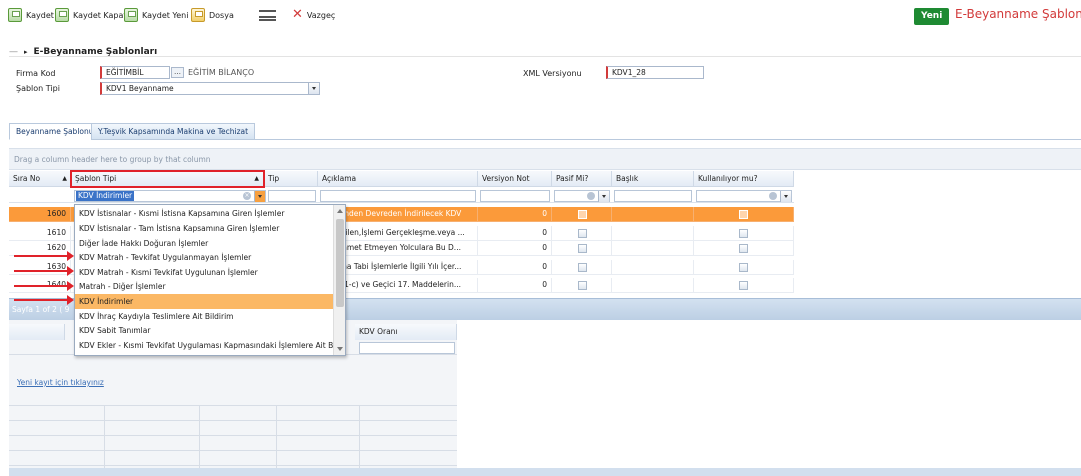  I want to click on save-new-label: Kaydet Yeni, so click(165, 15).